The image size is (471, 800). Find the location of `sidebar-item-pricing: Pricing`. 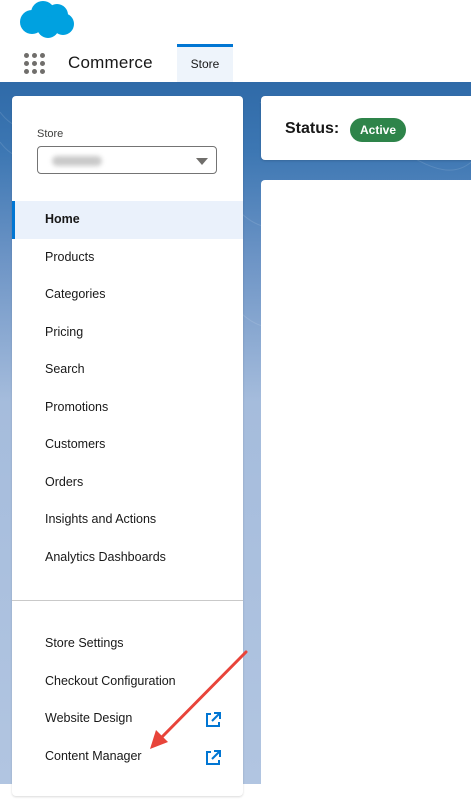

sidebar-item-pricing: Pricing is located at coordinates (127, 333).